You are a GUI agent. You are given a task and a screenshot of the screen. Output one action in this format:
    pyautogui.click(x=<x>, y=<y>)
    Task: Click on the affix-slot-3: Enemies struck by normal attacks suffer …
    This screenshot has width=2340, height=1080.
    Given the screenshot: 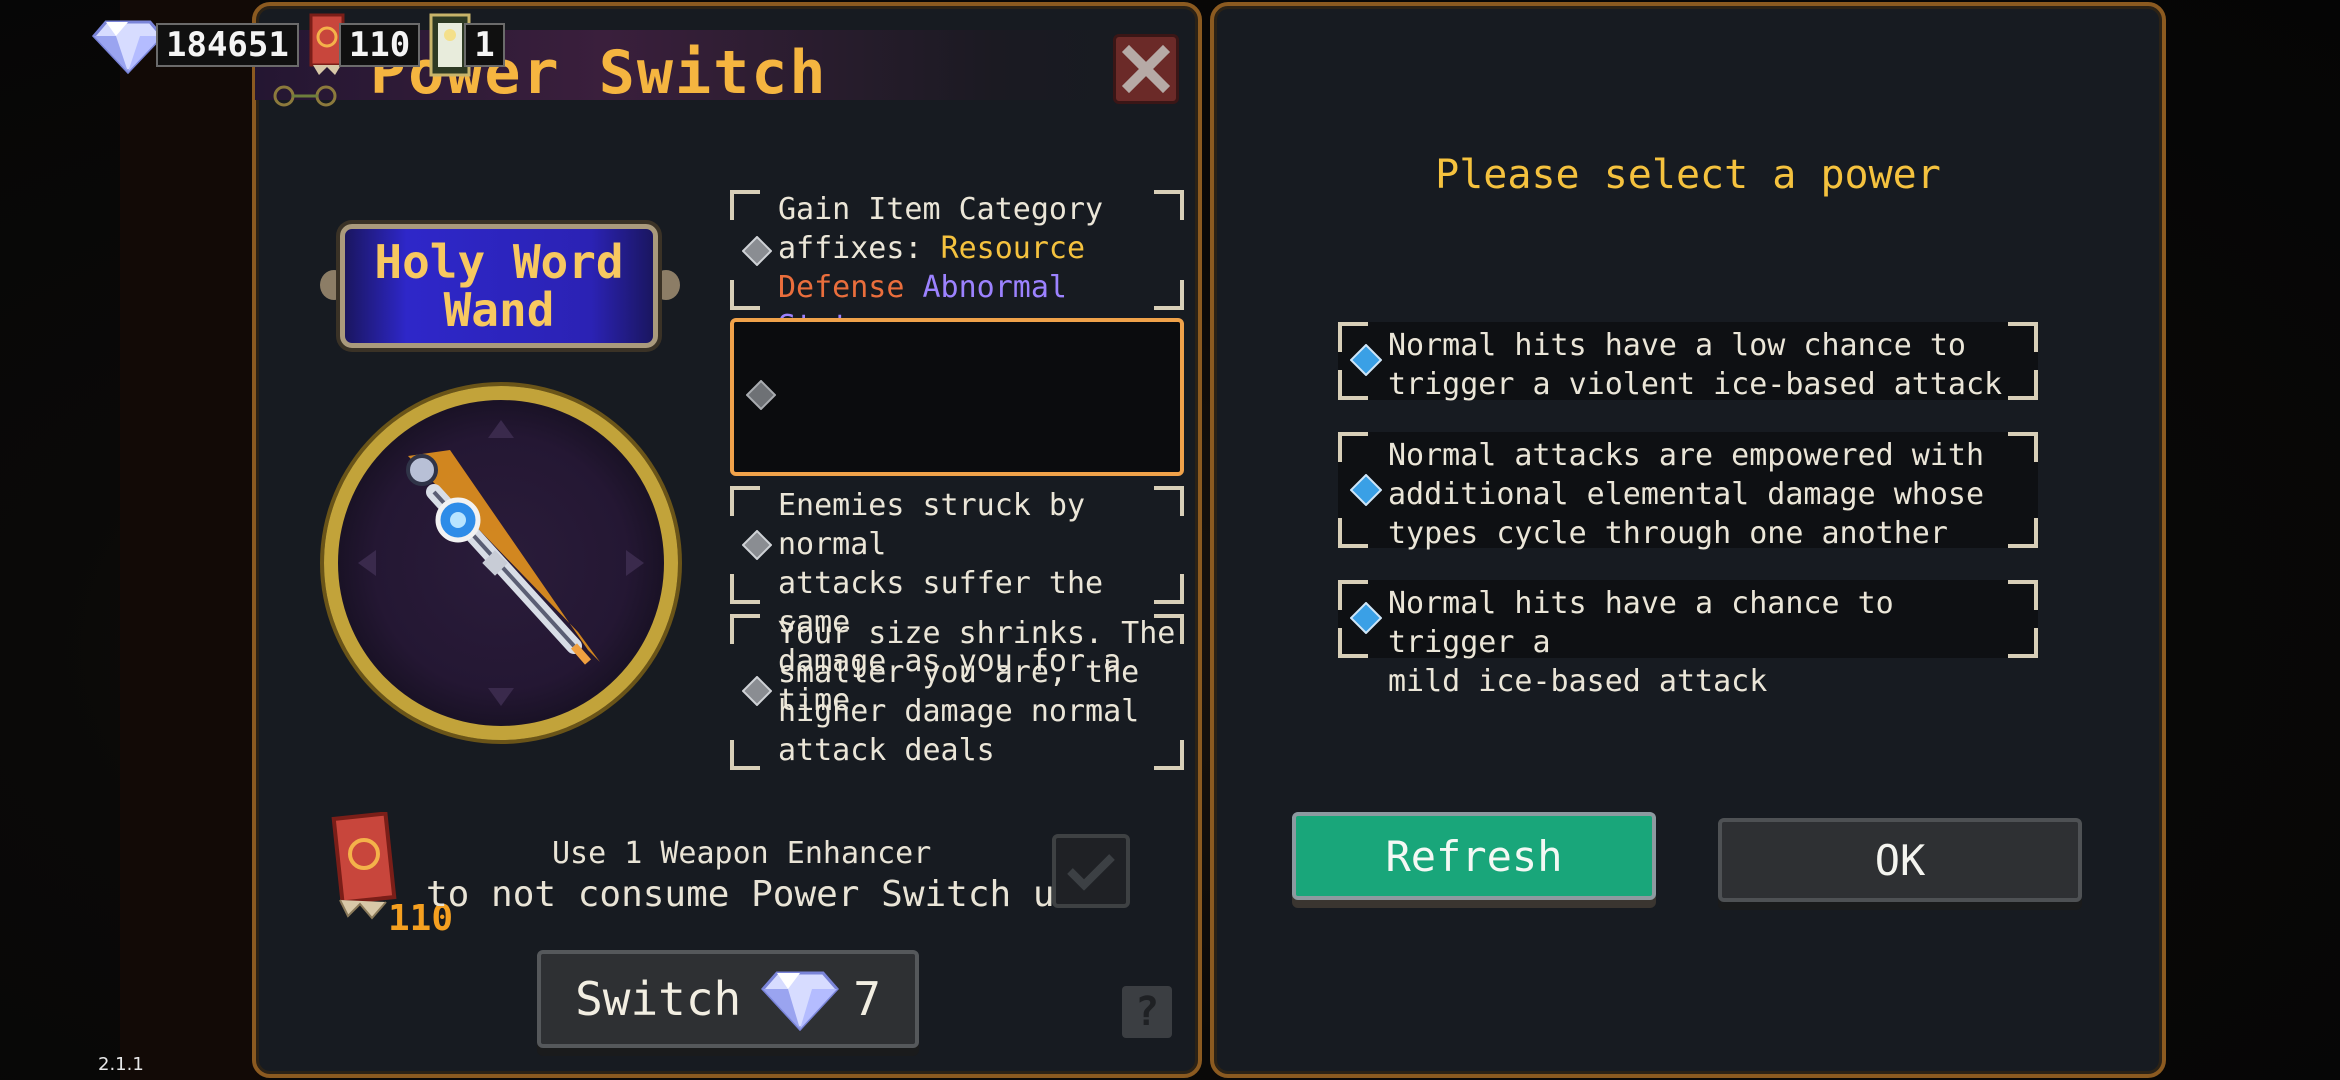 What is the action you would take?
    pyautogui.click(x=957, y=602)
    